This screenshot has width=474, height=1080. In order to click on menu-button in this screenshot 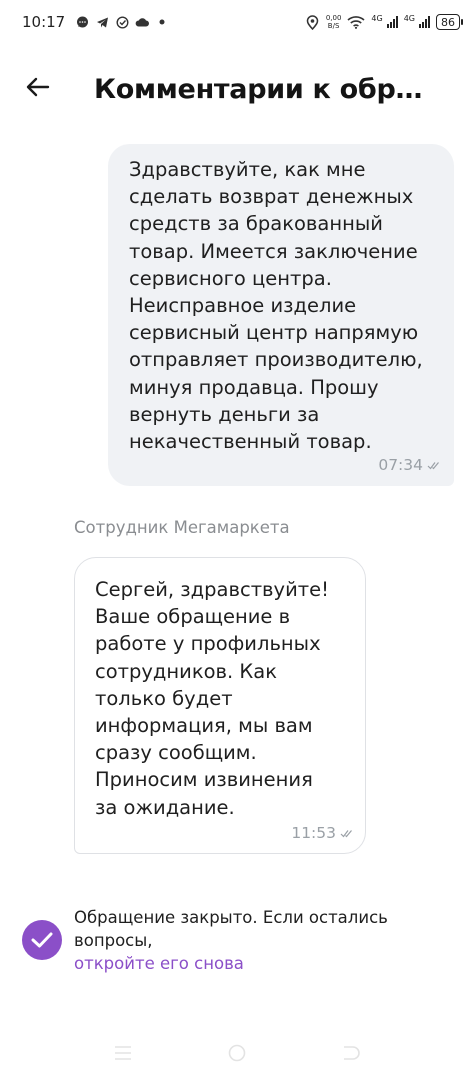, I will do `click(123, 1055)`.